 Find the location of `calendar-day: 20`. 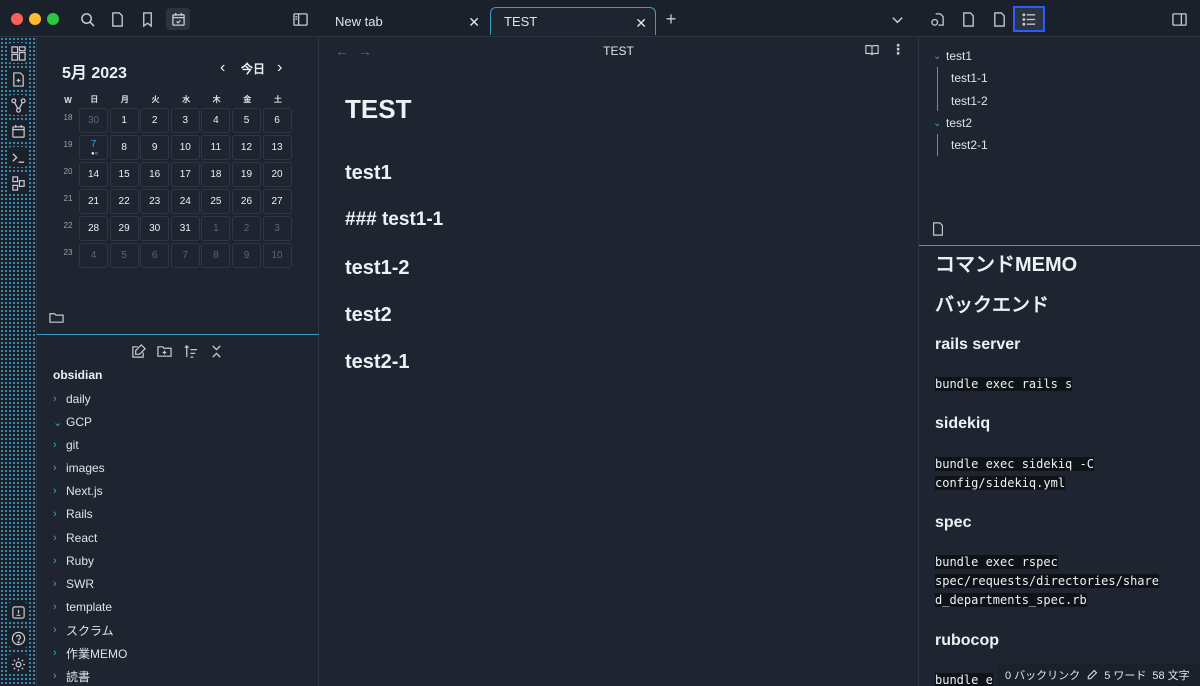

calendar-day: 20 is located at coordinates (277, 174).